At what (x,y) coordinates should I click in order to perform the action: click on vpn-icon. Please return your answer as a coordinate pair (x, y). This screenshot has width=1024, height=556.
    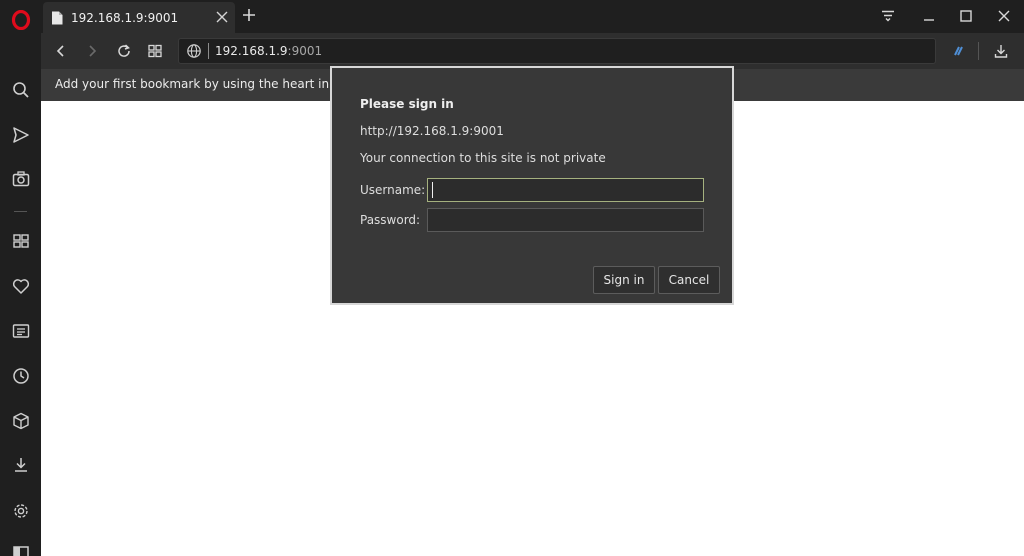
    Looking at the image, I should click on (959, 51).